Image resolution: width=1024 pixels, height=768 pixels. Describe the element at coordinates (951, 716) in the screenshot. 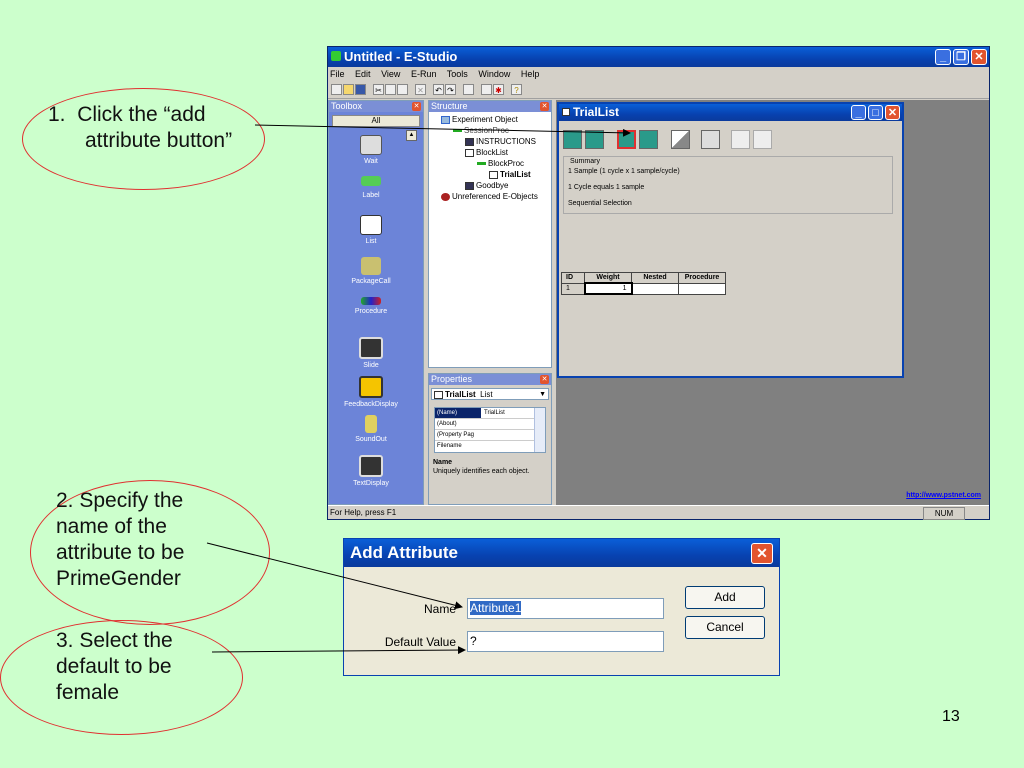

I see `page-number: 13` at that location.